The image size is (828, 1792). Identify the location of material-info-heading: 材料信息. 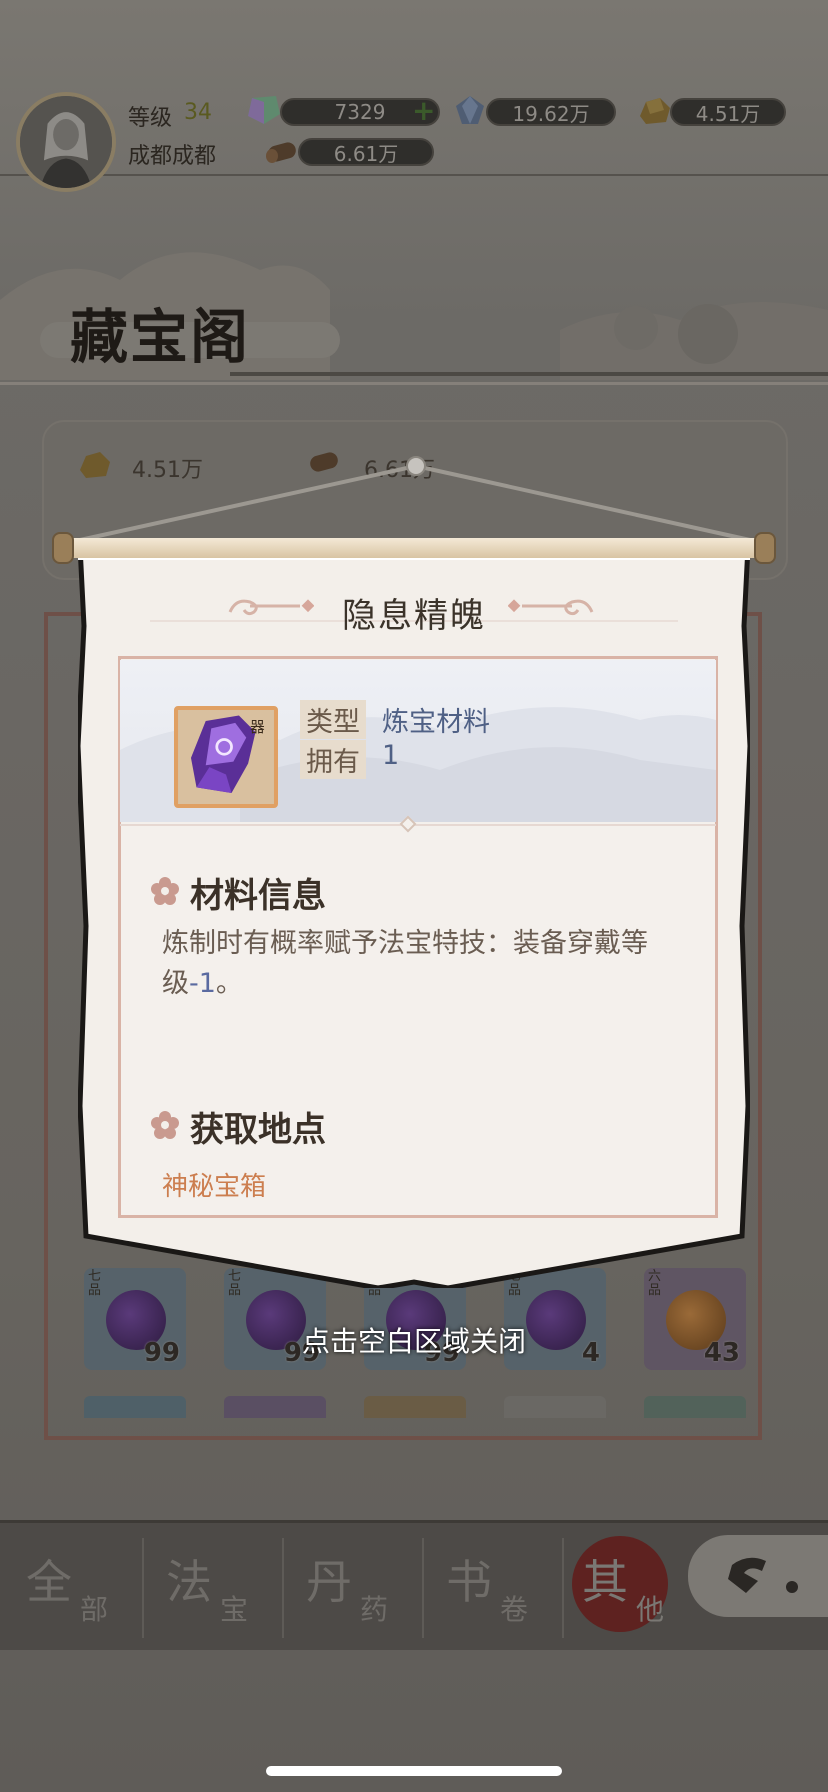
(258, 896).